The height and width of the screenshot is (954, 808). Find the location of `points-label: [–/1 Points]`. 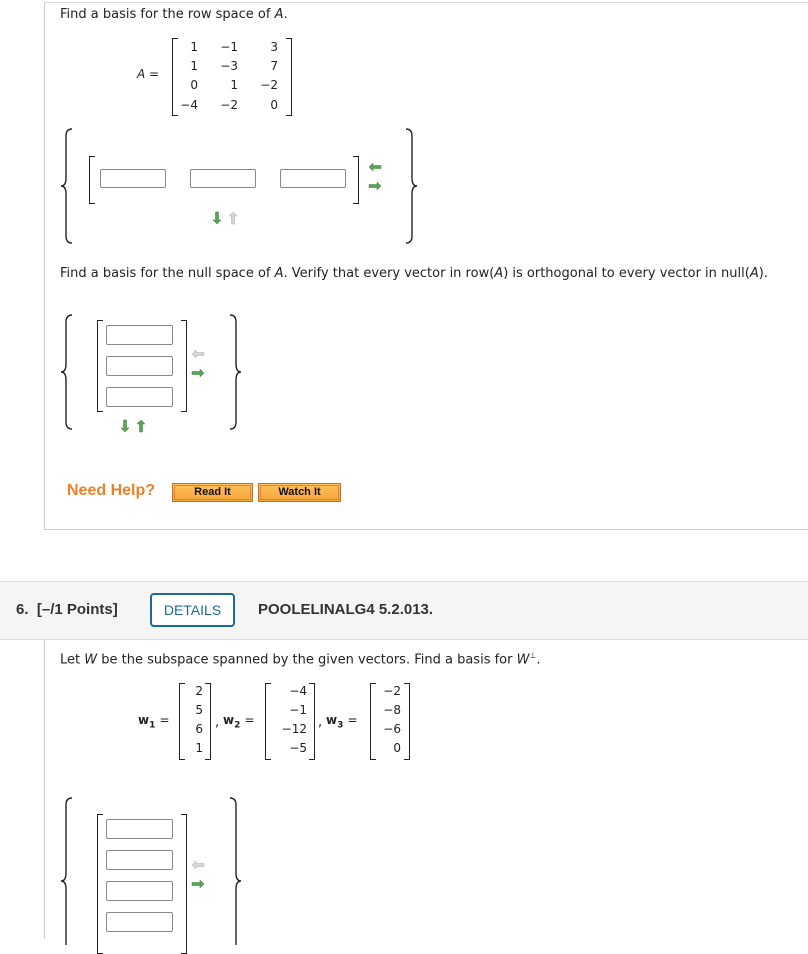

points-label: [–/1 Points] is located at coordinates (77, 609).